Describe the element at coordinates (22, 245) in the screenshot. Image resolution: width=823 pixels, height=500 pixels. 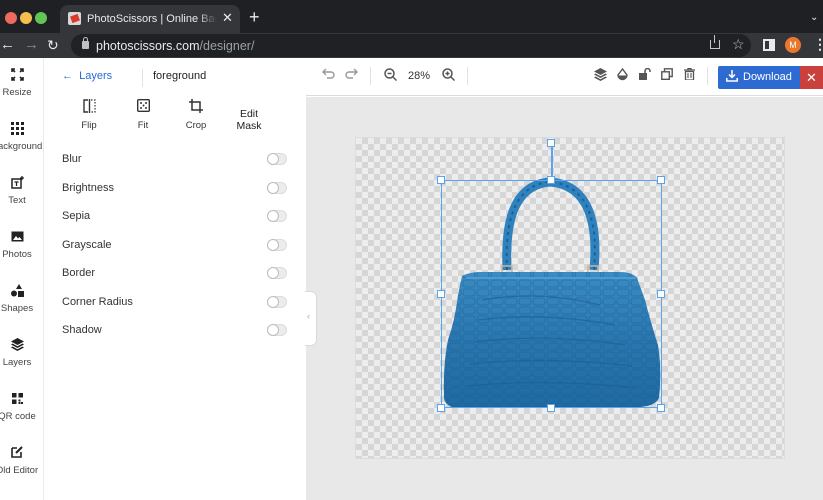
I see `nav-item-photos: Photos` at that location.